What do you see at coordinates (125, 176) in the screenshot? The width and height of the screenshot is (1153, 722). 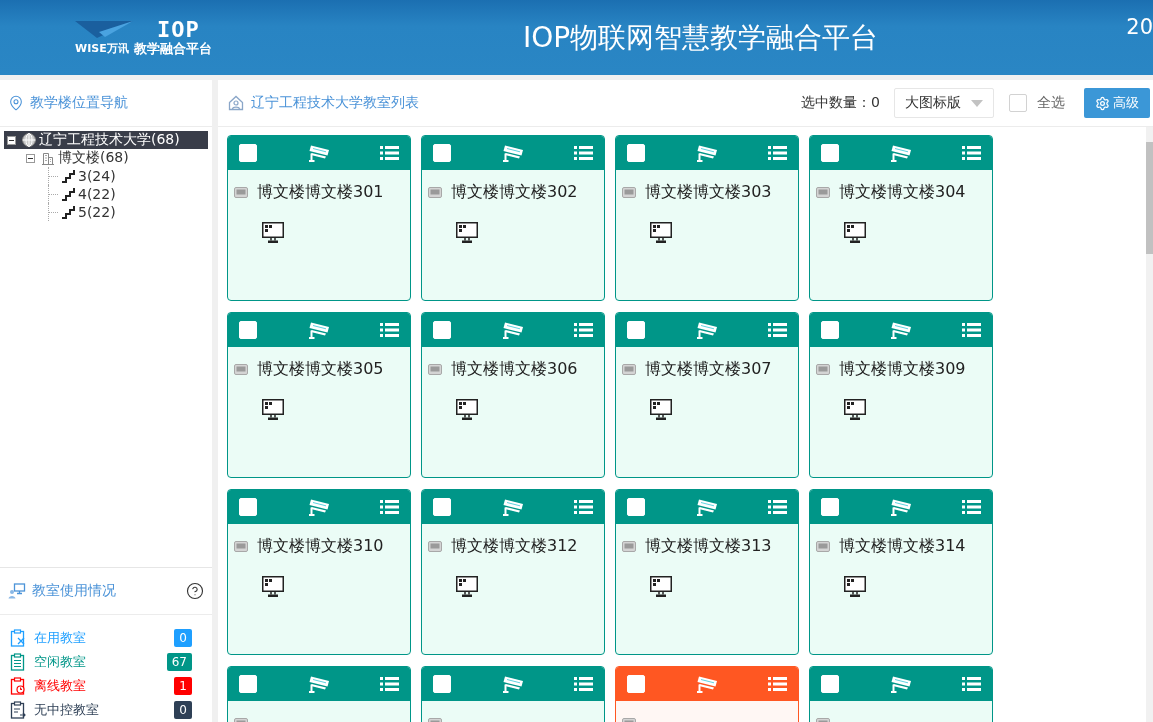 I see `tree-item: 3(24)` at bounding box center [125, 176].